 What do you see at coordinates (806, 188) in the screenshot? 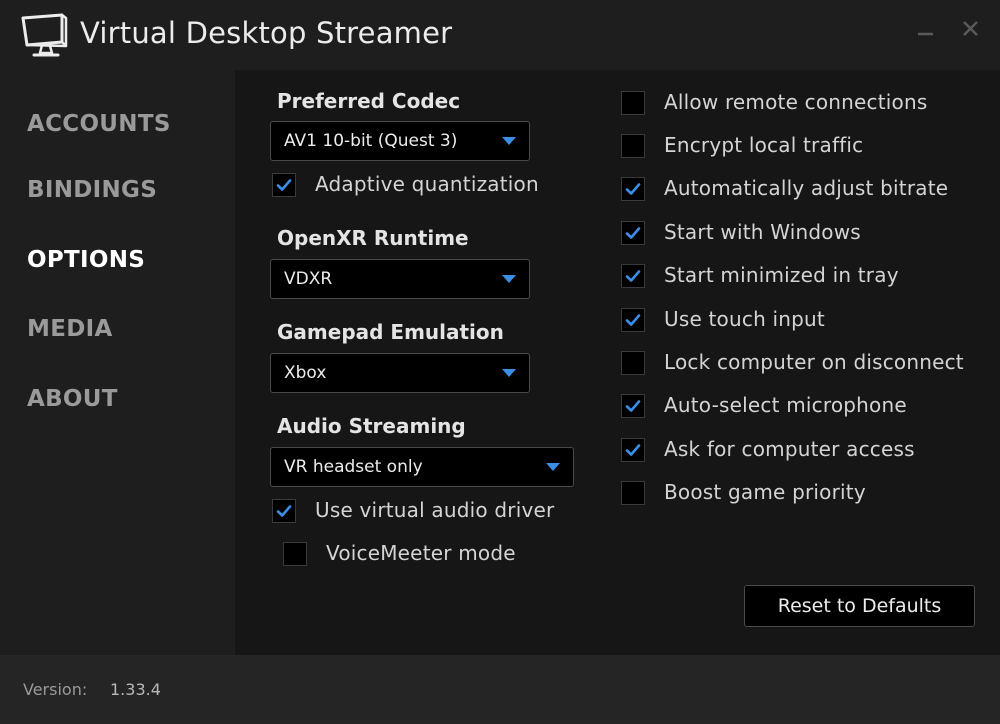
I see `checkbox-label: Automatically adjust bitrate` at bounding box center [806, 188].